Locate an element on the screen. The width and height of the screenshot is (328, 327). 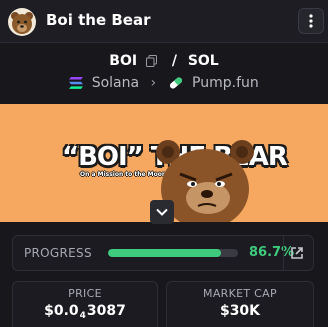
more-options-button is located at coordinates (311, 21).